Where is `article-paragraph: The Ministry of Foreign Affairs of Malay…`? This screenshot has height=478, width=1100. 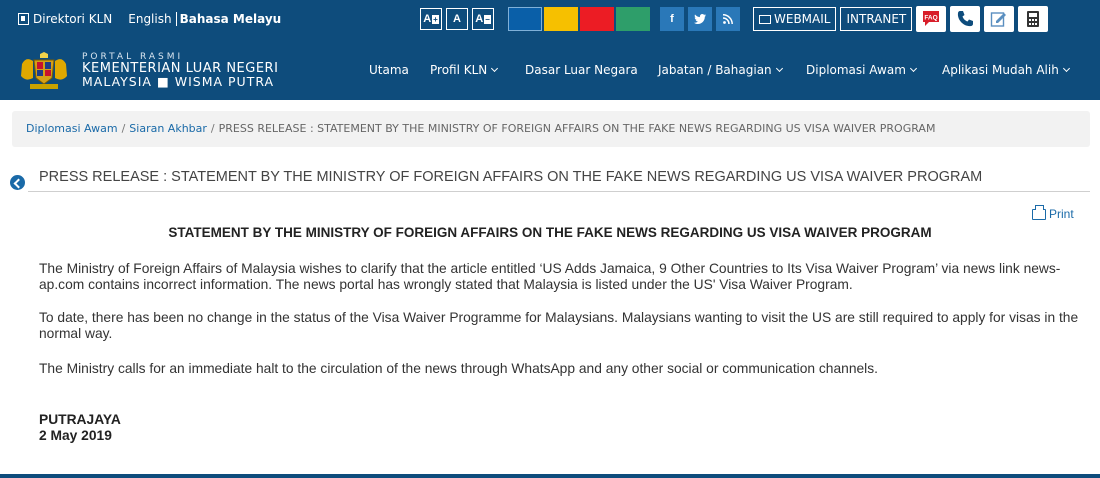 article-paragraph: The Ministry of Foreign Affairs of Malay… is located at coordinates (550, 276).